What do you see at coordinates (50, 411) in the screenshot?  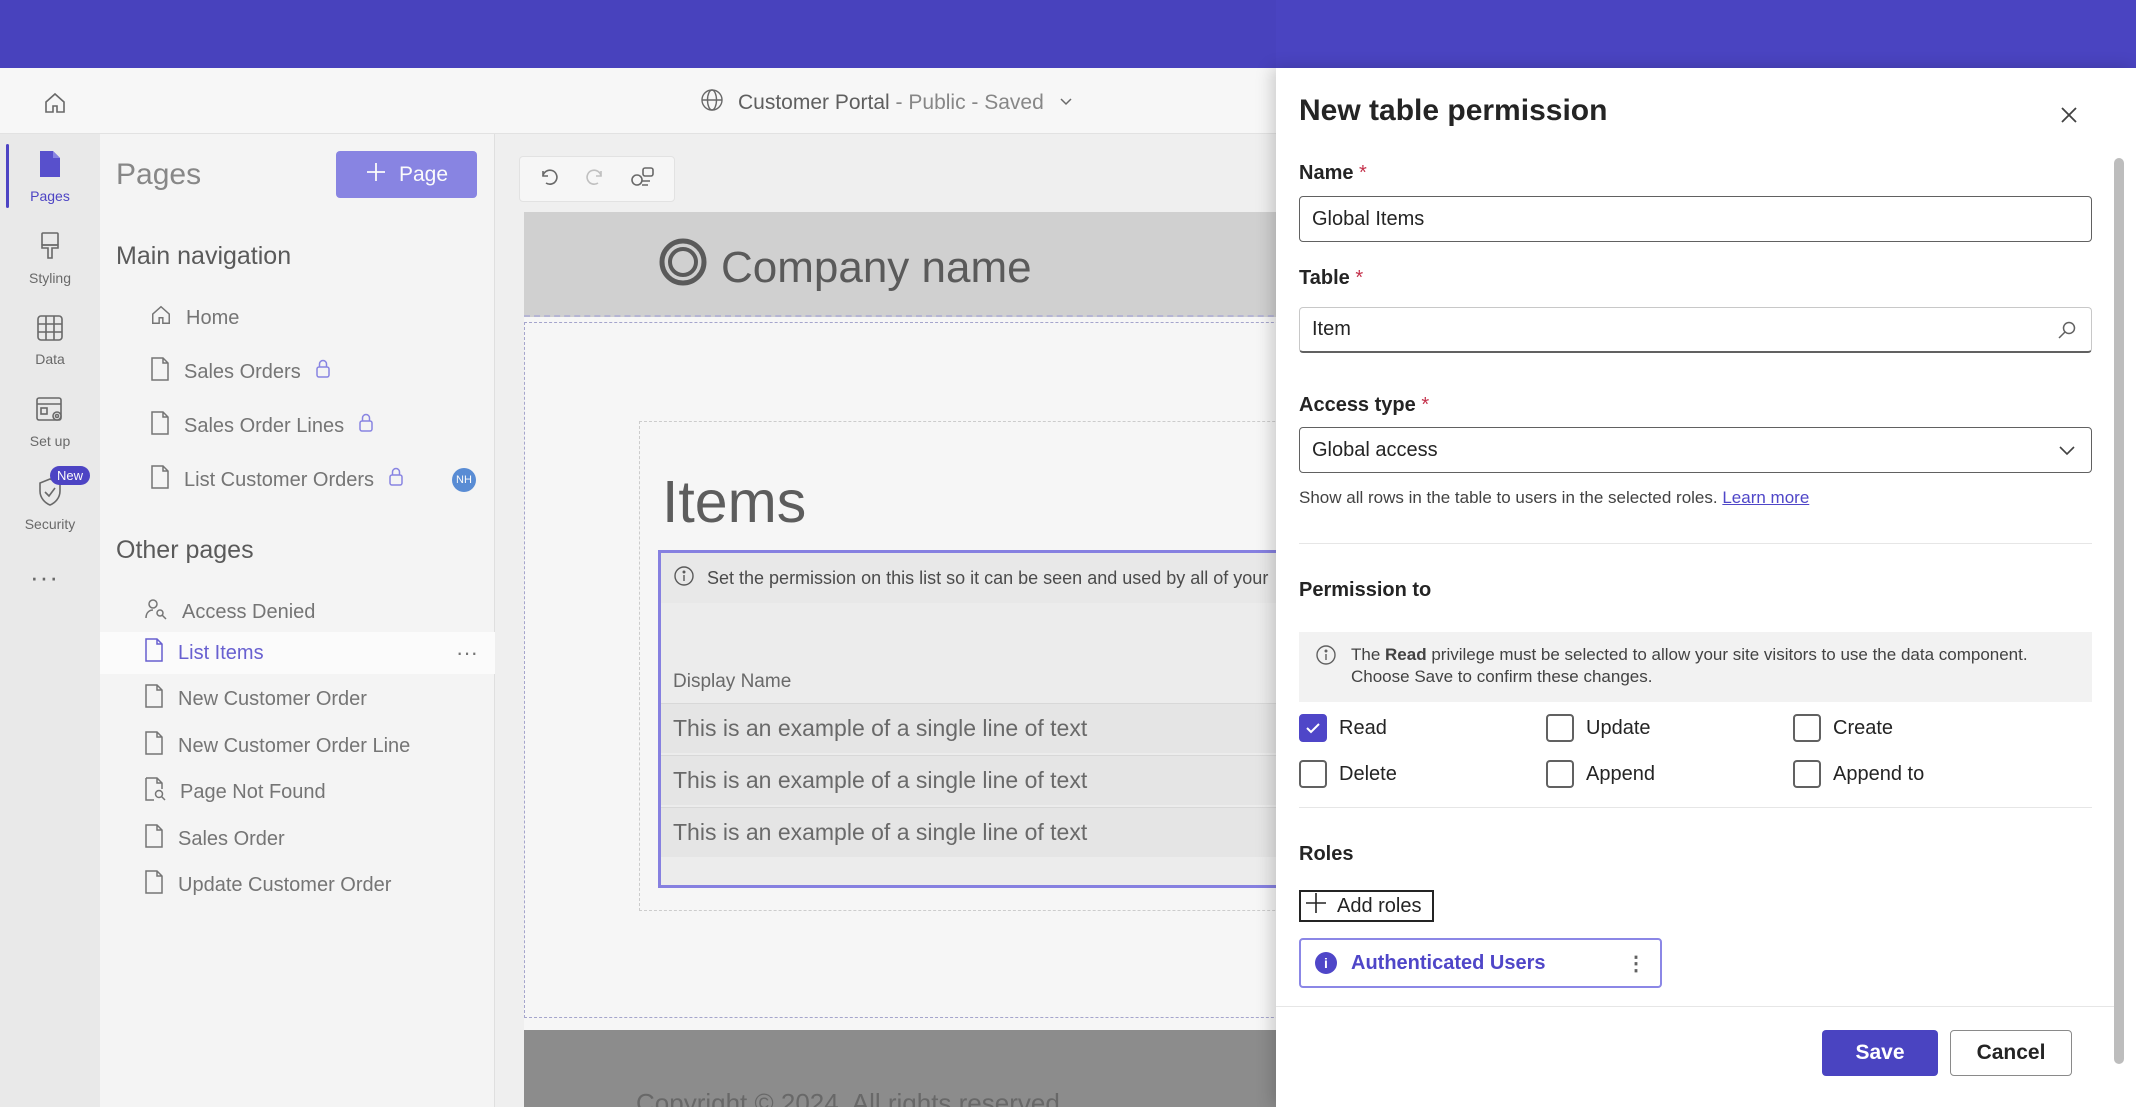 I see `settings-icon` at bounding box center [50, 411].